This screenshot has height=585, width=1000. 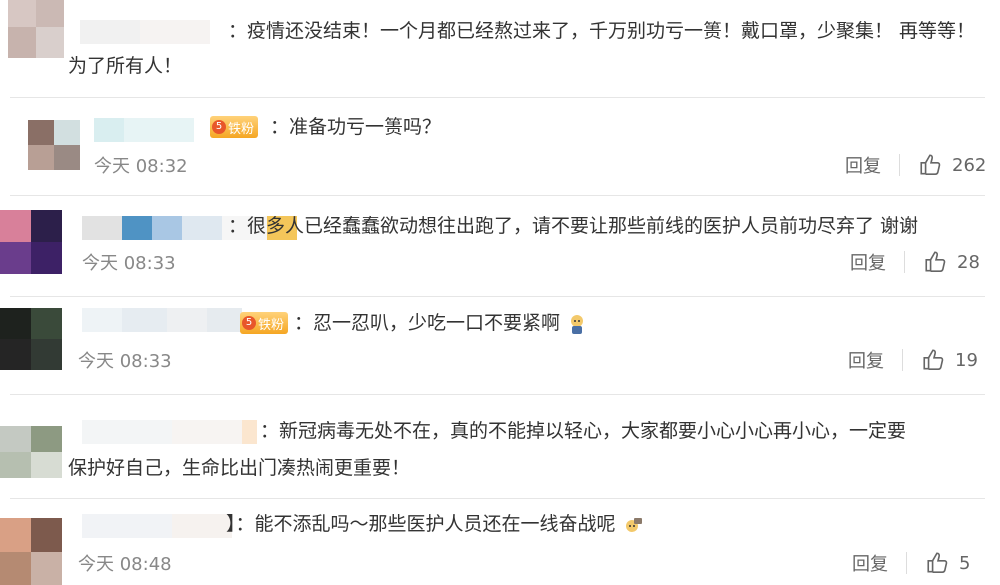 What do you see at coordinates (949, 360) in the screenshot?
I see `like-button: 19` at bounding box center [949, 360].